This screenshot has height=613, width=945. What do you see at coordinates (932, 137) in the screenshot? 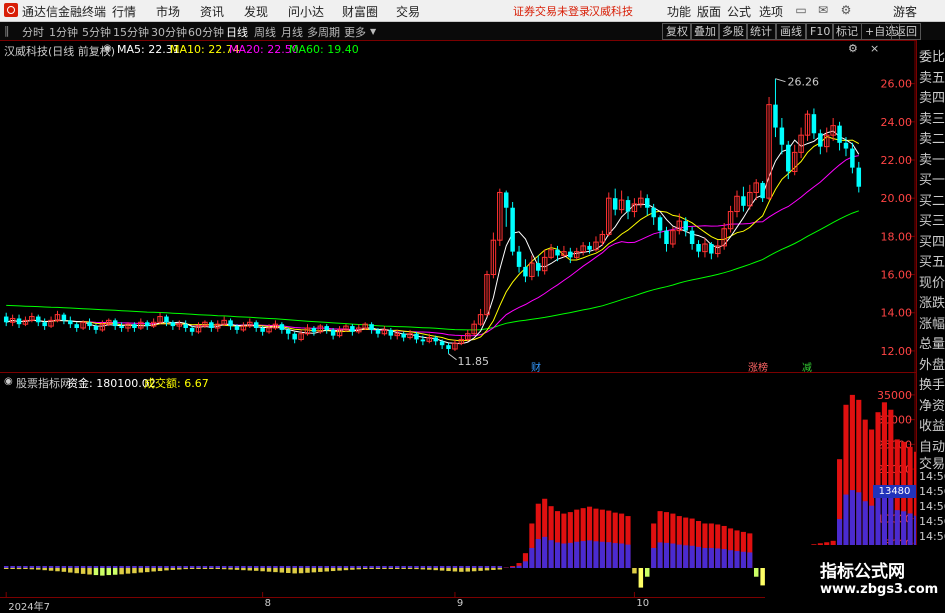
I see `right-panel-item: 卖二` at bounding box center [932, 137].